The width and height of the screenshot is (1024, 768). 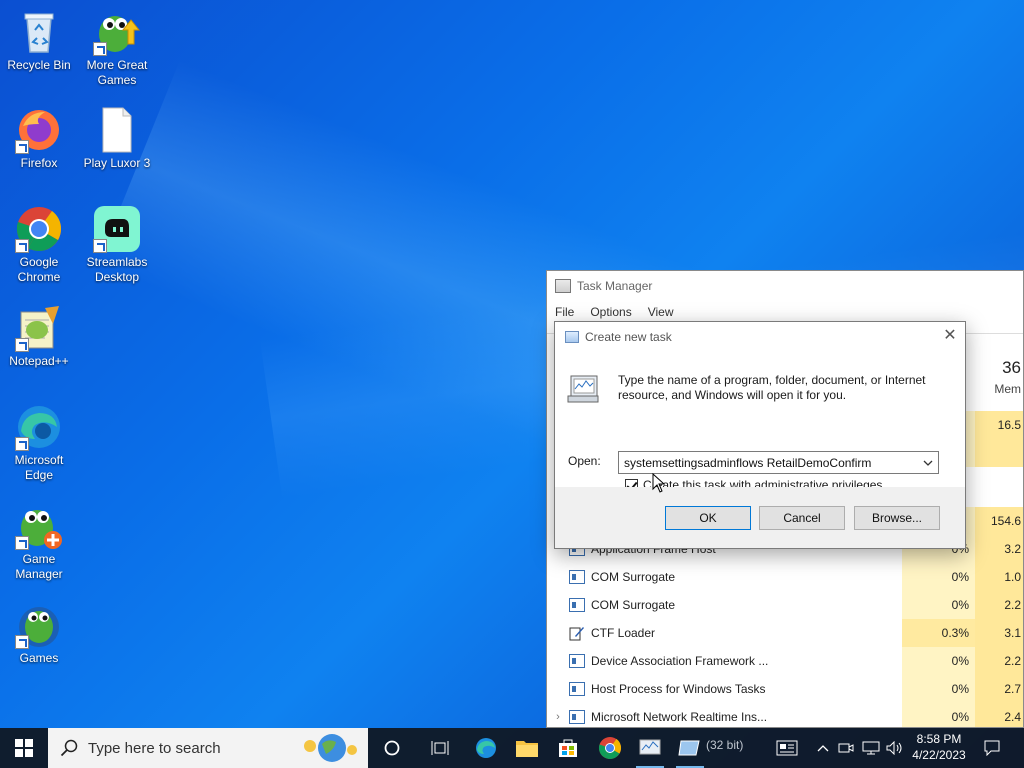 I want to click on taskbar-run-app, so click(x=690, y=748).